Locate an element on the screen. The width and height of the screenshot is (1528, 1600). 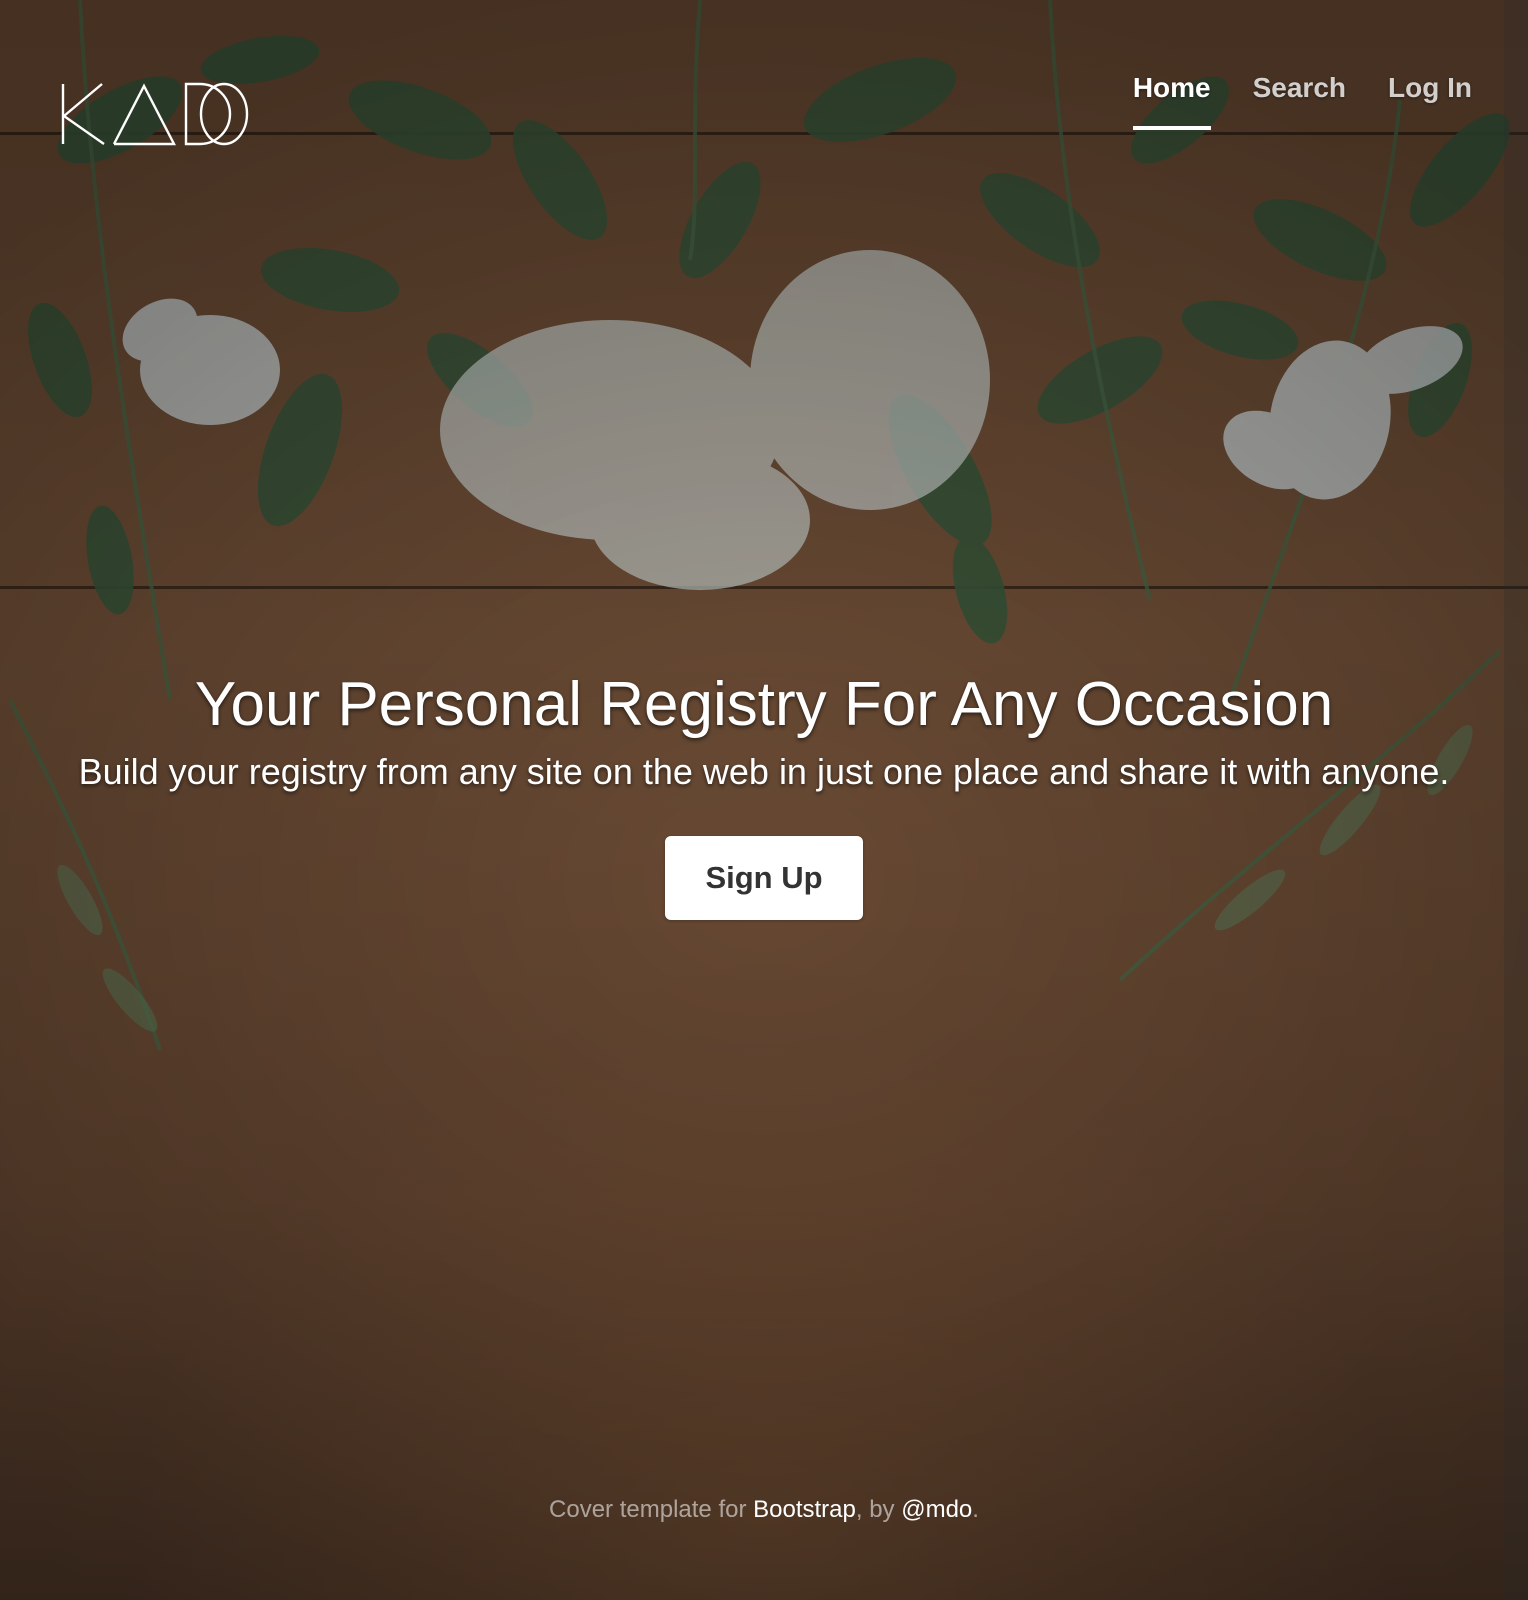
footer-text-prefix: Cover template for is located at coordinates (651, 1509).